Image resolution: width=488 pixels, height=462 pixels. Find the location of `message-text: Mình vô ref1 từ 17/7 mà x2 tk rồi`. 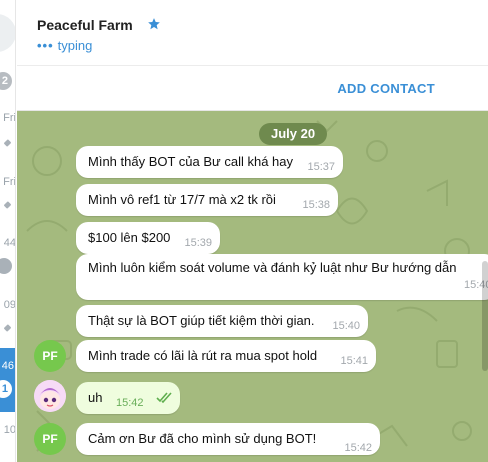

message-text: Mình vô ref1 từ 17/7 mà x2 tk rồi is located at coordinates (182, 199).